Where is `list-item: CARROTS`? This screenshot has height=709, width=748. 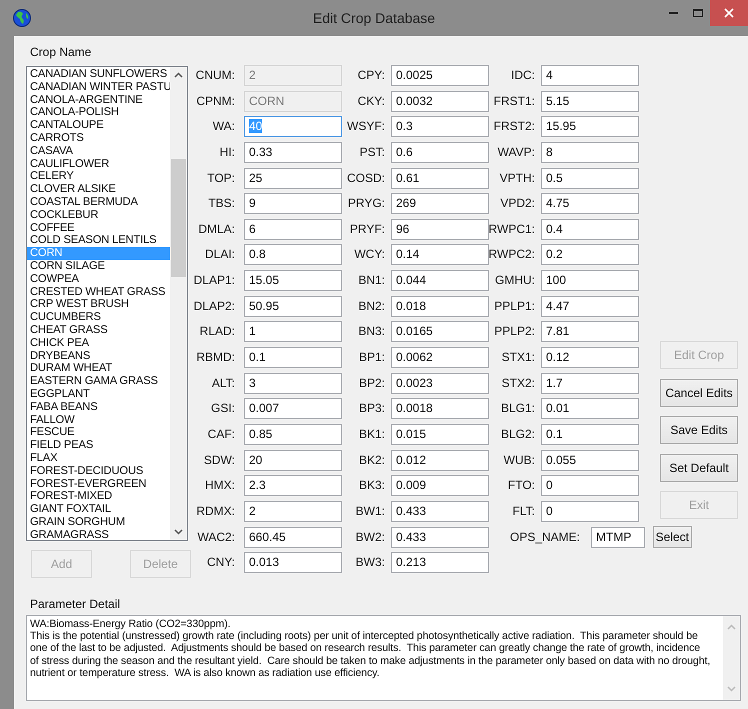
list-item: CARROTS is located at coordinates (98, 138).